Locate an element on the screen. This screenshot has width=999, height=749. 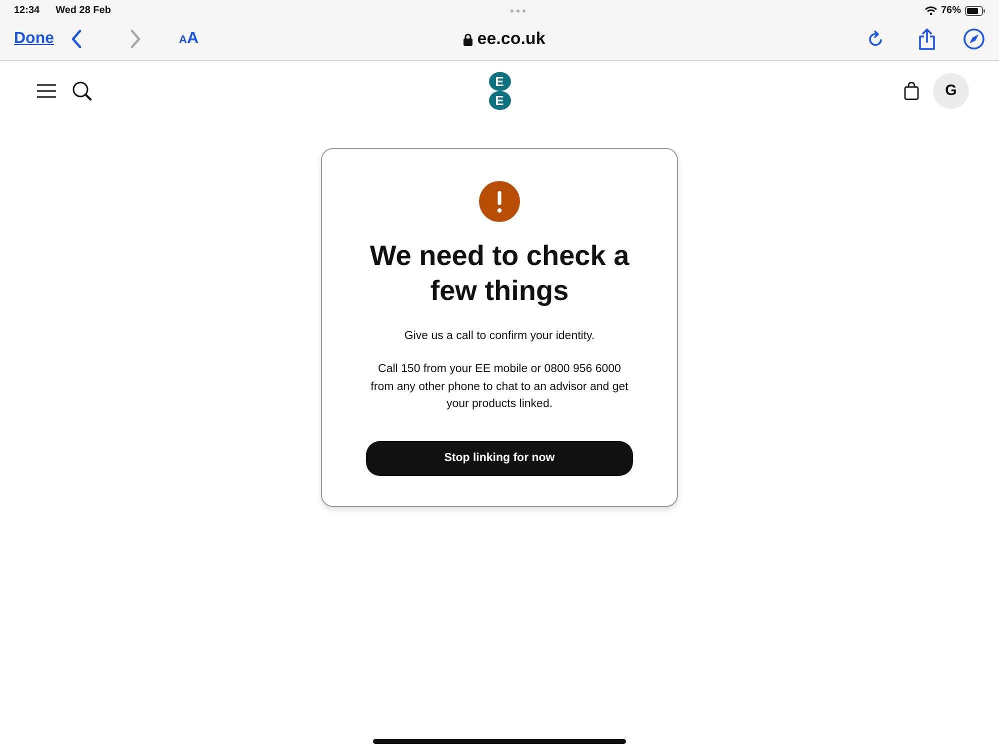
done-link: Done is located at coordinates (34, 39).